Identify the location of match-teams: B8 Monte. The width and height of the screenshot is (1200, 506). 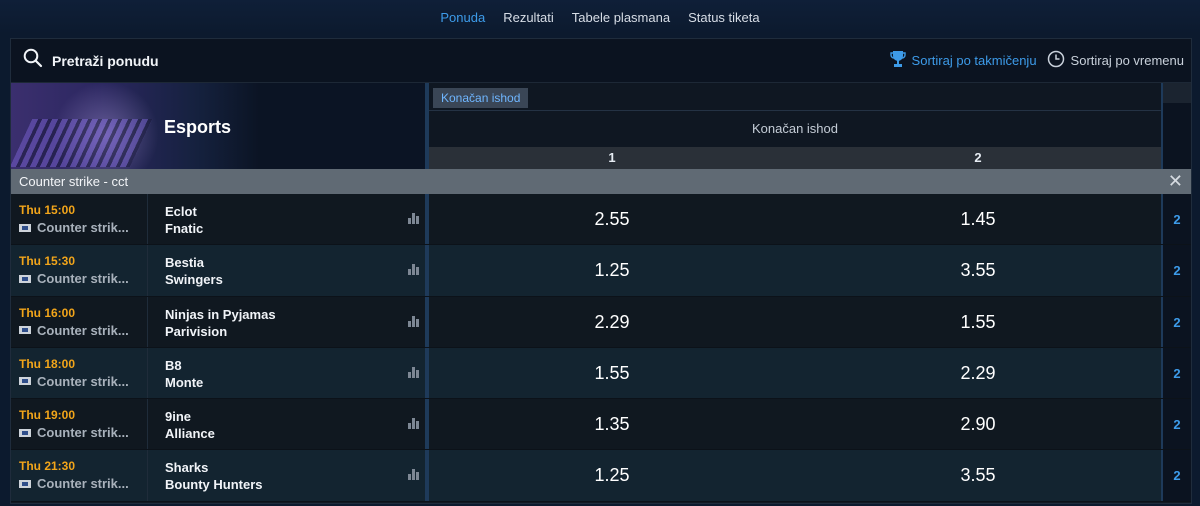
(286, 373).